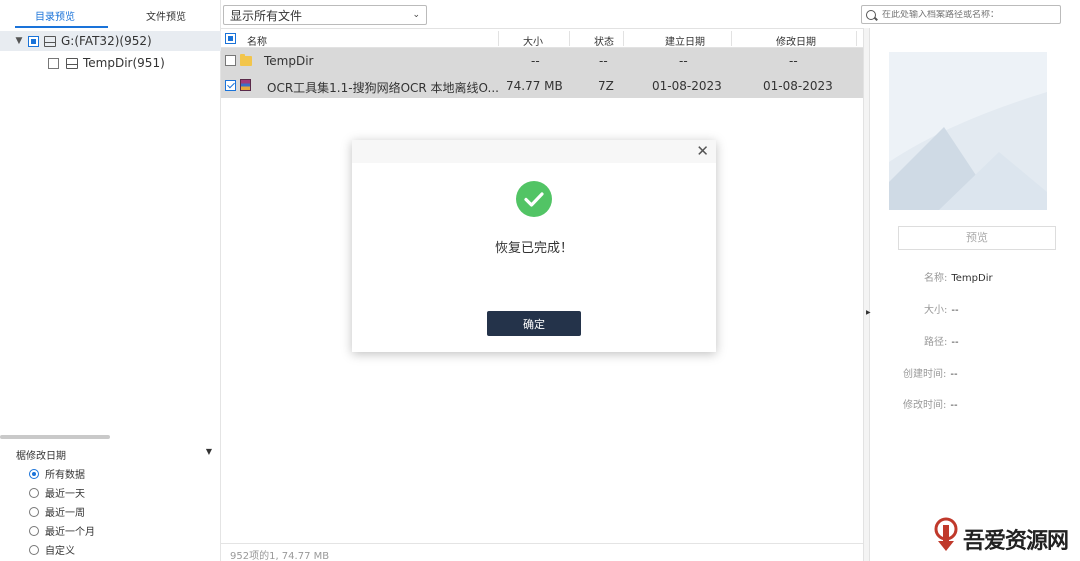 The image size is (1080, 561). What do you see at coordinates (534, 151) in the screenshot?
I see `dialog-header: ✕` at bounding box center [534, 151].